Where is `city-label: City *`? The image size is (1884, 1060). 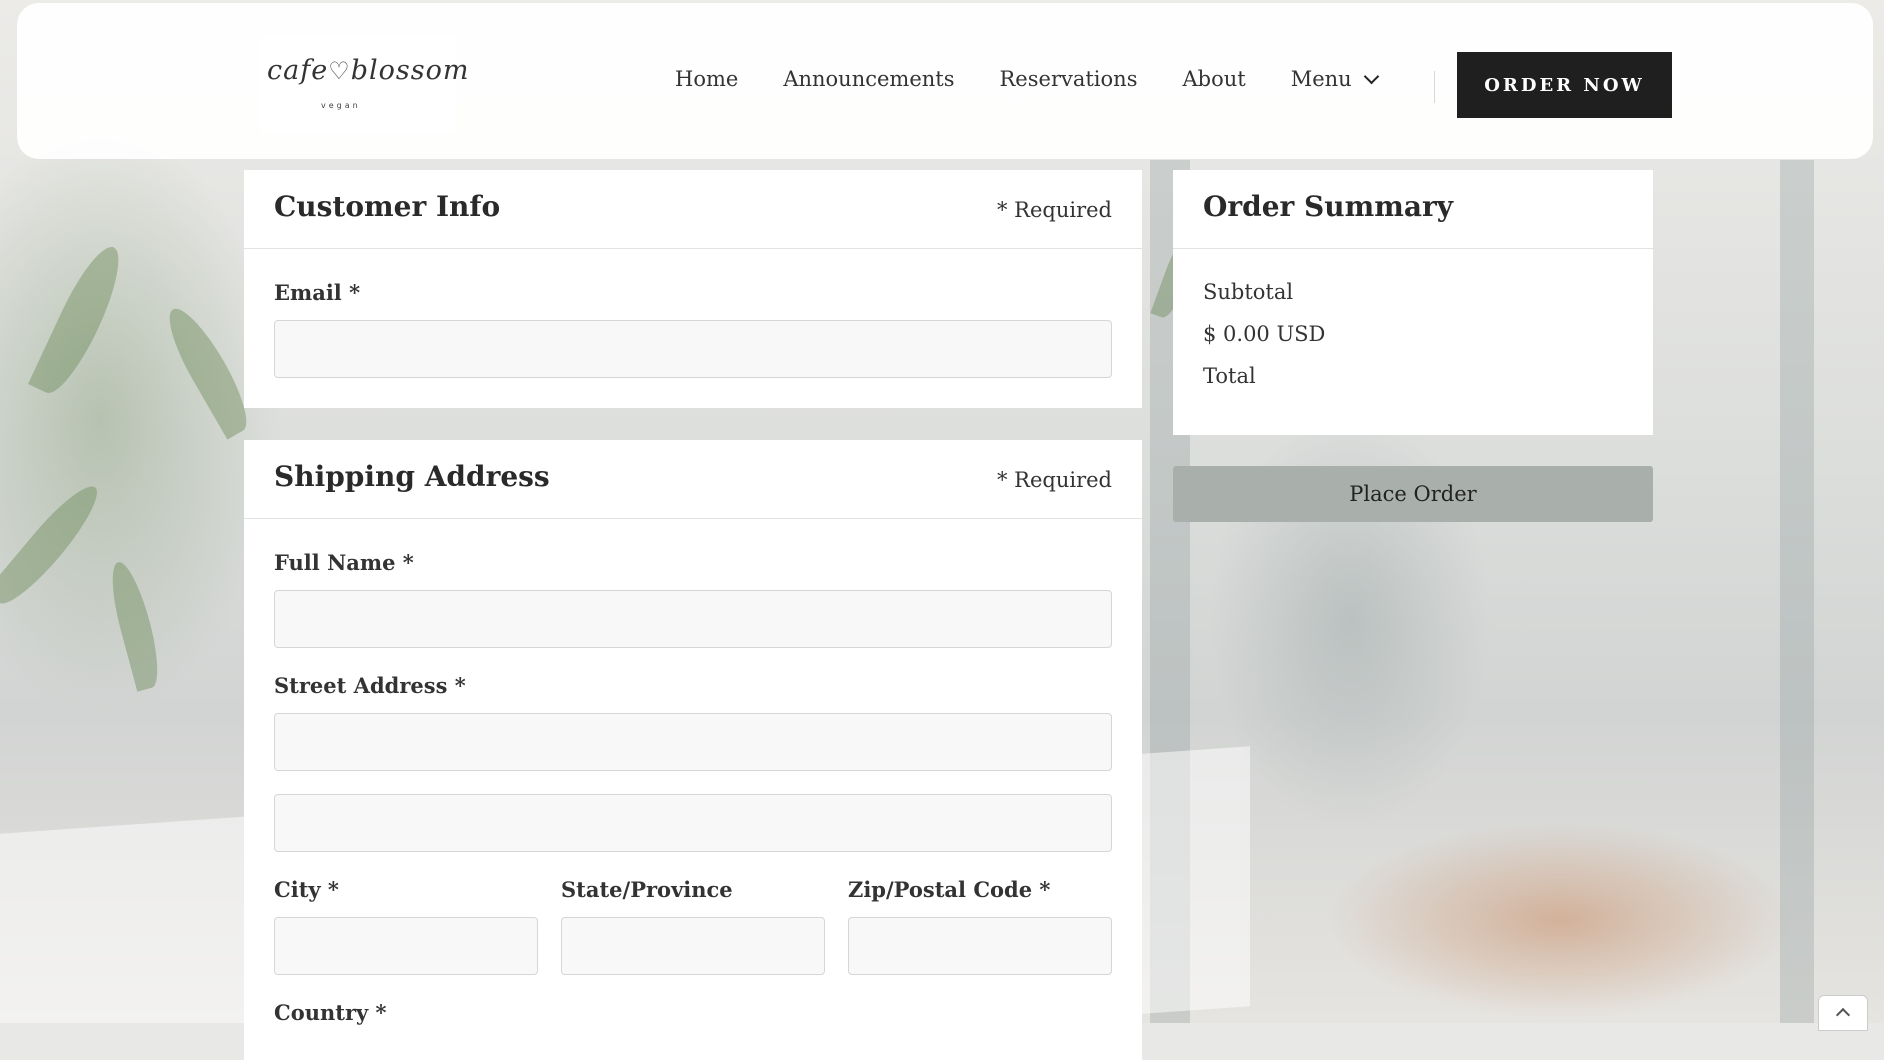 city-label: City * is located at coordinates (306, 889).